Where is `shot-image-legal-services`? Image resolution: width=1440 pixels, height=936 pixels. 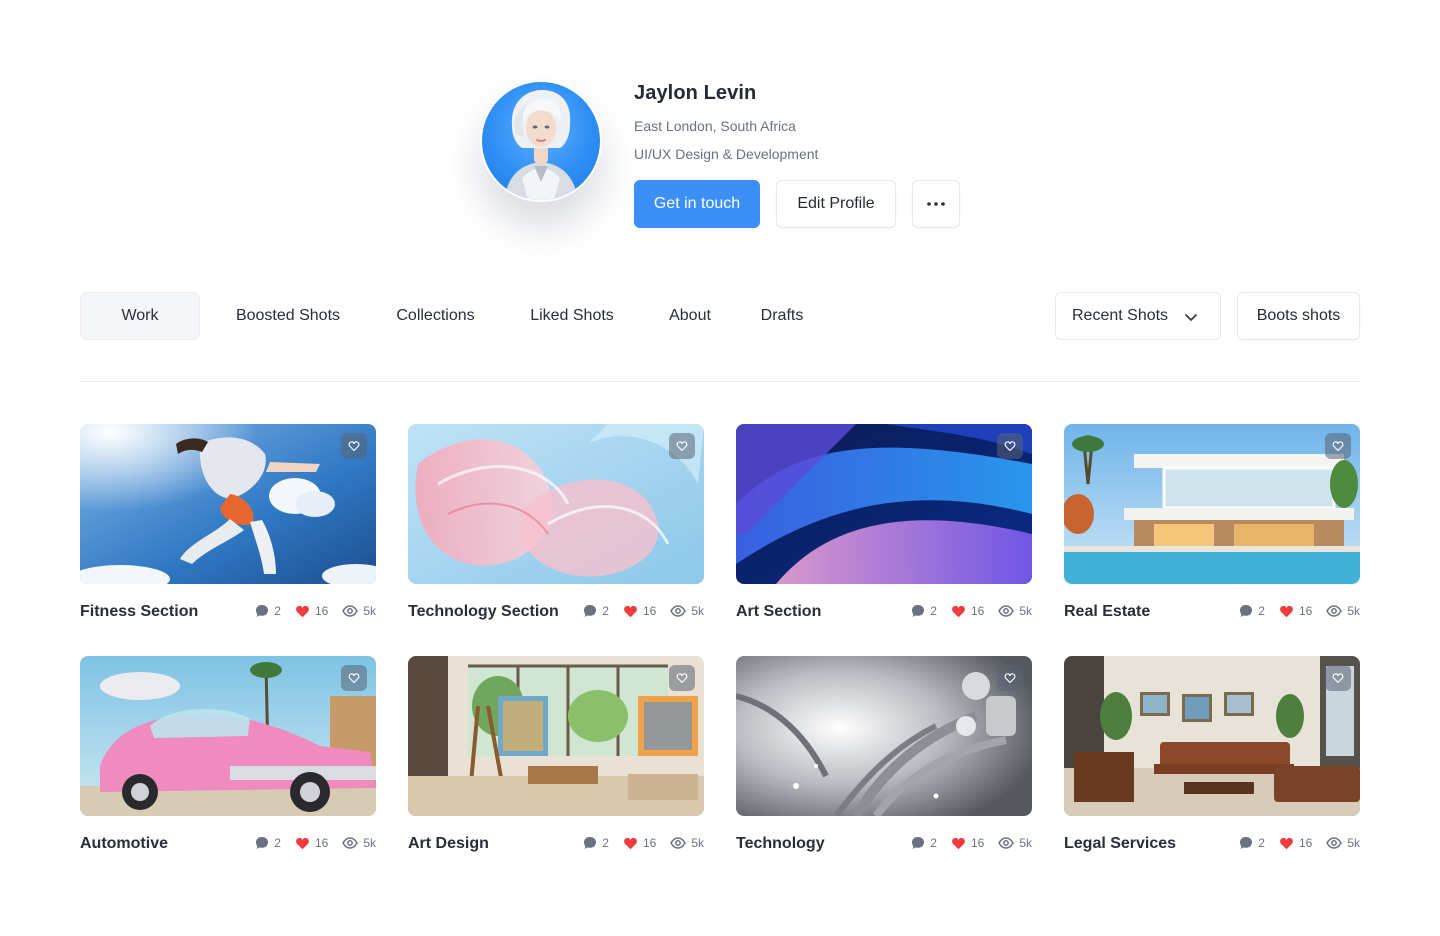 shot-image-legal-services is located at coordinates (1212, 736).